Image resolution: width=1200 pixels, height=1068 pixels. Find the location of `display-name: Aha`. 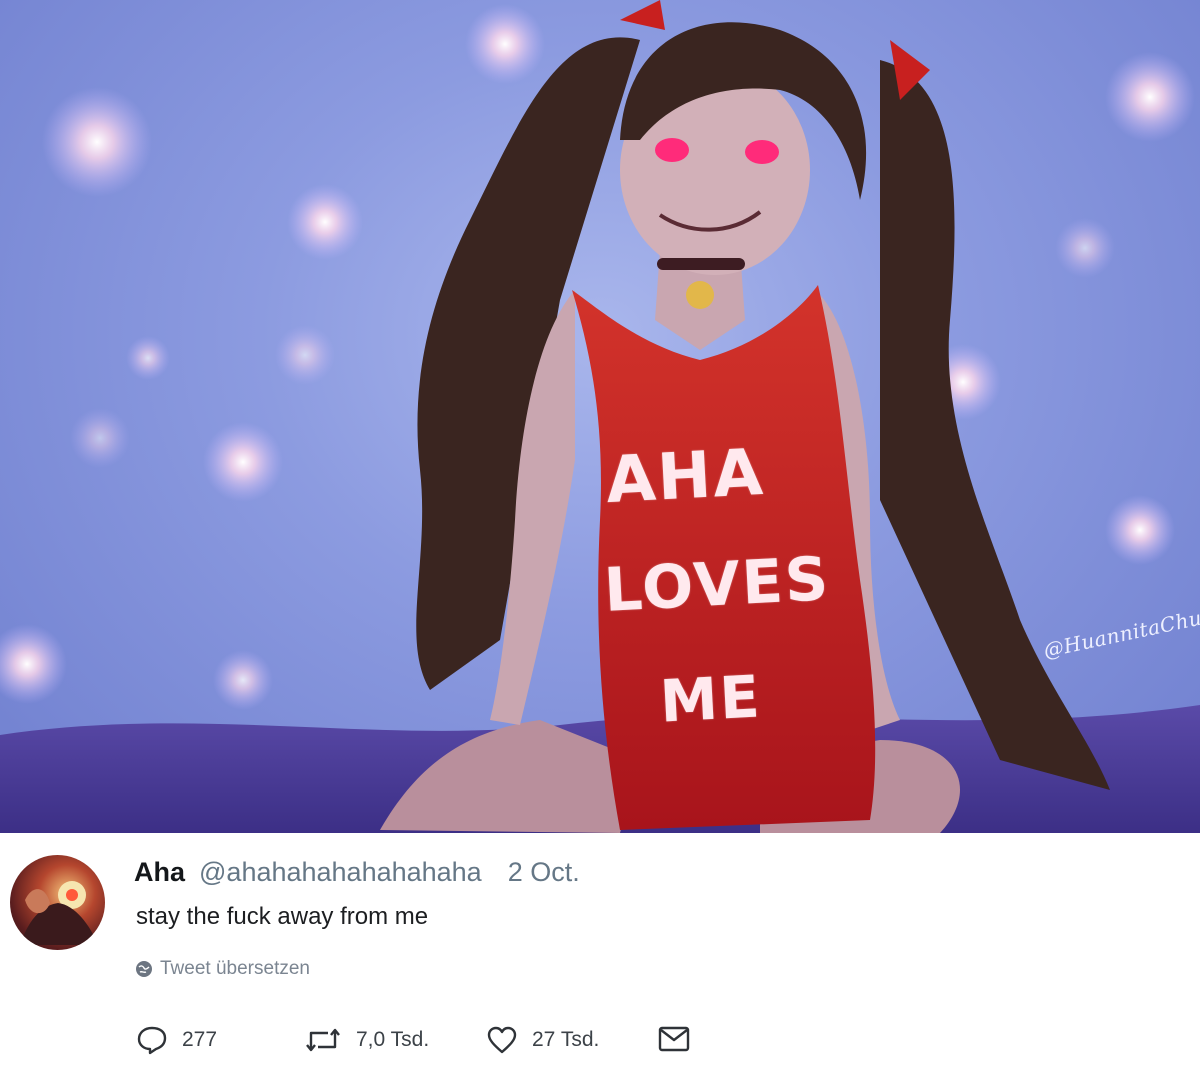

display-name: Aha is located at coordinates (159, 872).